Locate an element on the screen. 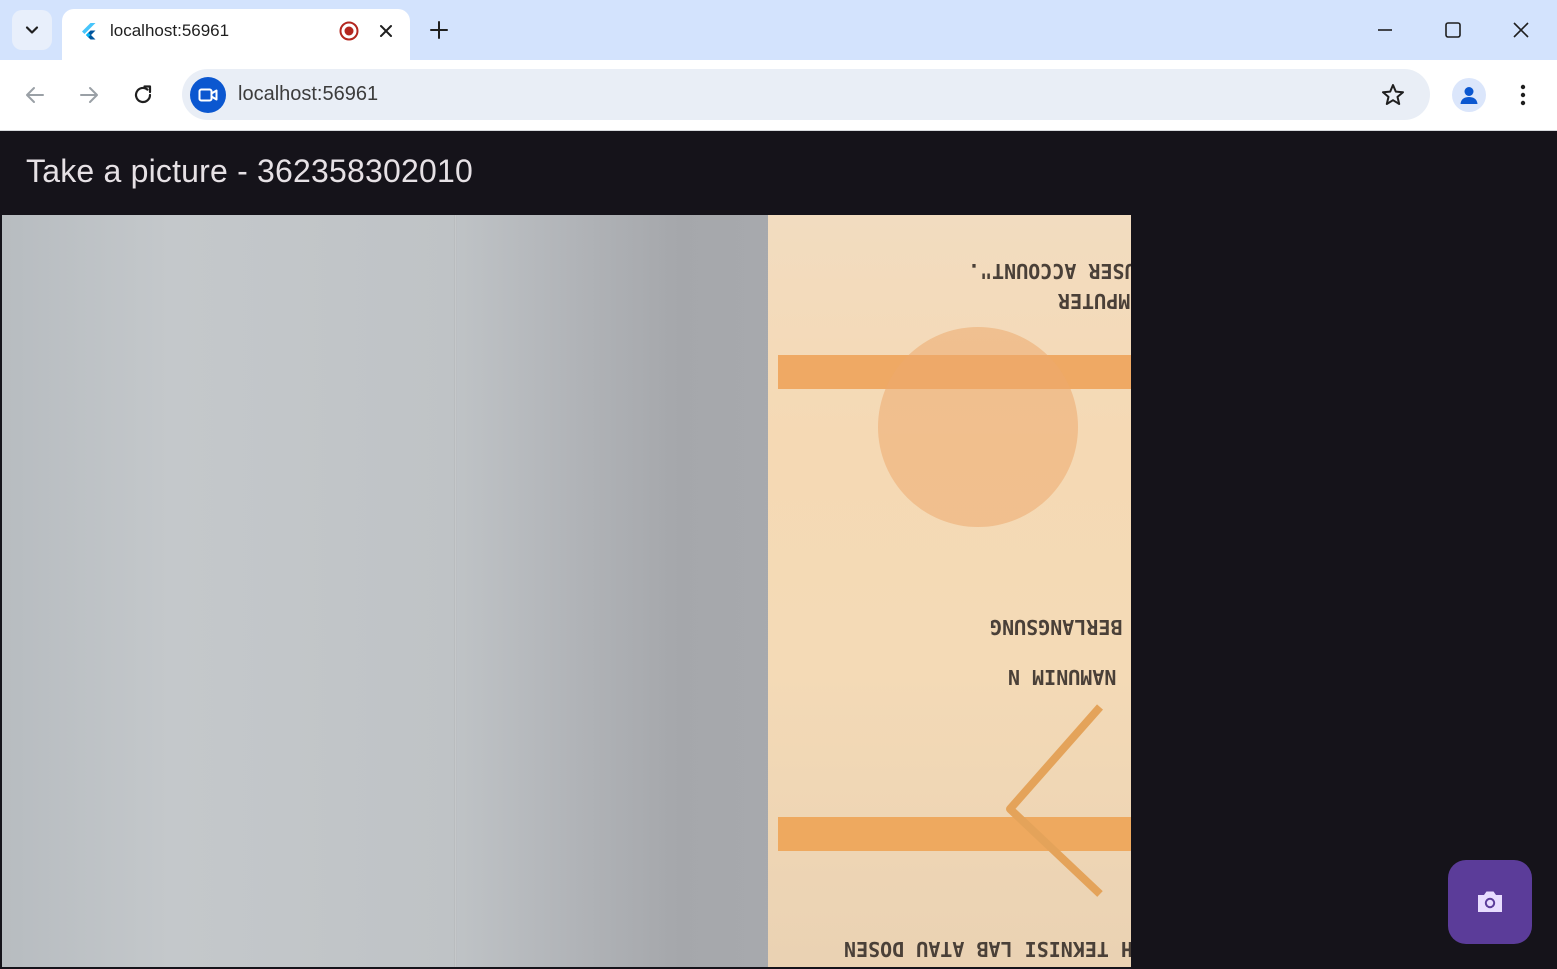 This screenshot has height=969, width=1557. tab-search-button is located at coordinates (32, 30).